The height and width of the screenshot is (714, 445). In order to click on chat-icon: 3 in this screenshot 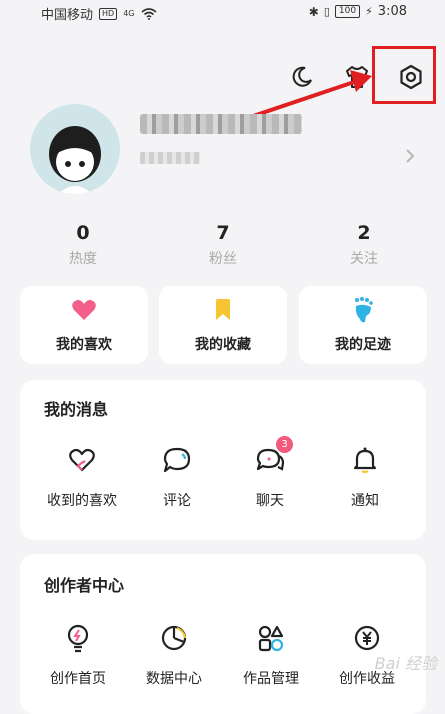, I will do `click(273, 456)`.